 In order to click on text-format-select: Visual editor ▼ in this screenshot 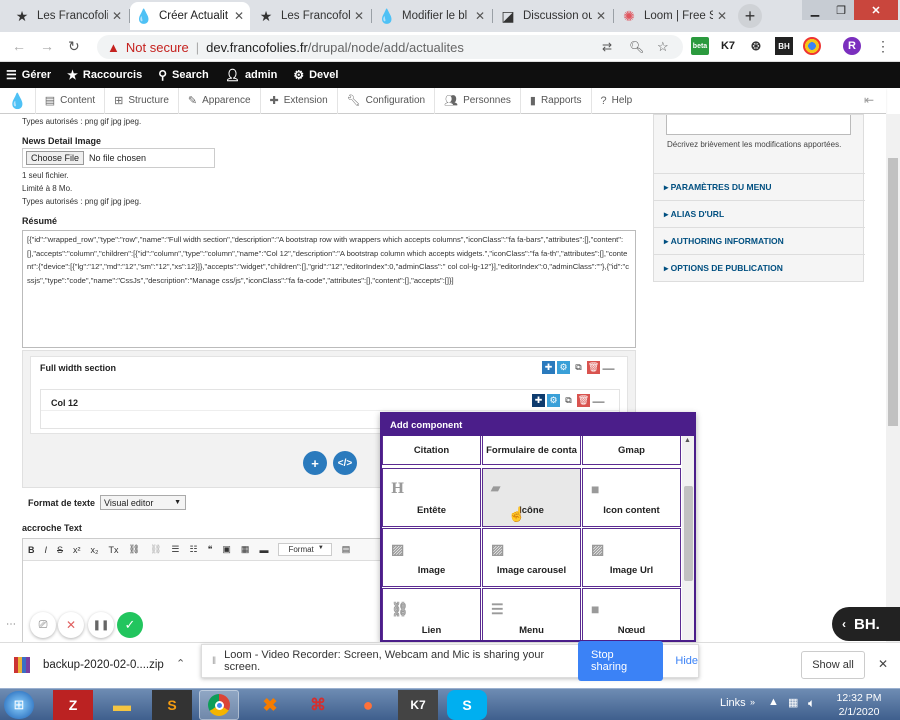, I will do `click(143, 502)`.